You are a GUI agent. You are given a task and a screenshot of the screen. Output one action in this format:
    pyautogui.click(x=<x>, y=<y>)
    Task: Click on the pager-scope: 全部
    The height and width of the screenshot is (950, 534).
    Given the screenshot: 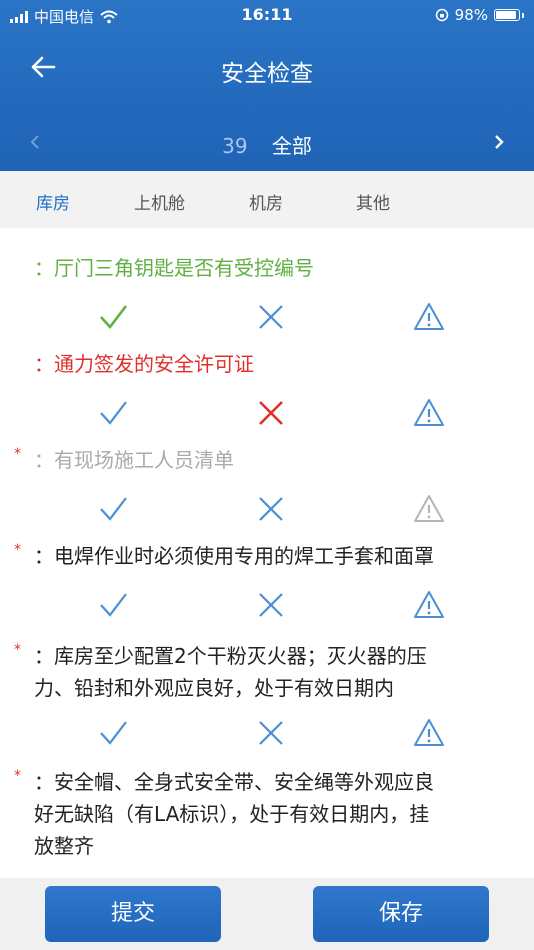 What is the action you would take?
    pyautogui.click(x=292, y=146)
    